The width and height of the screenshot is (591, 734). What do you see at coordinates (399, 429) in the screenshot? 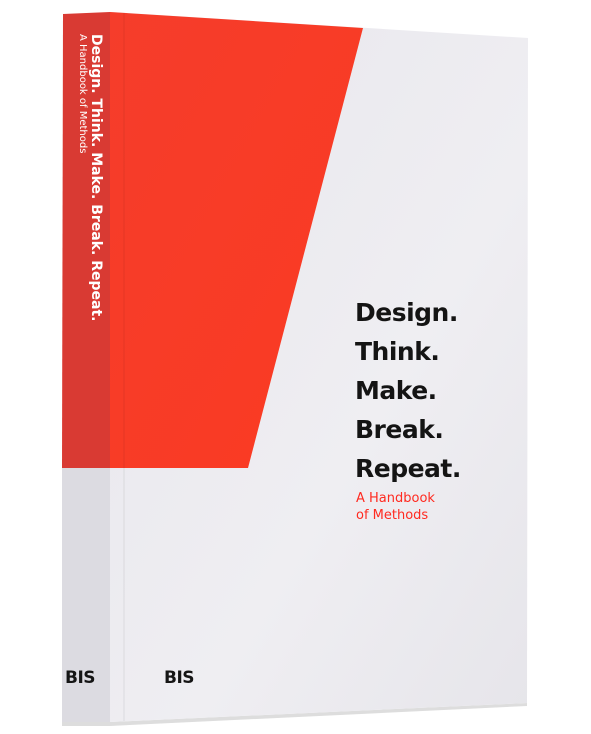
I see `title-line: Break.` at bounding box center [399, 429].